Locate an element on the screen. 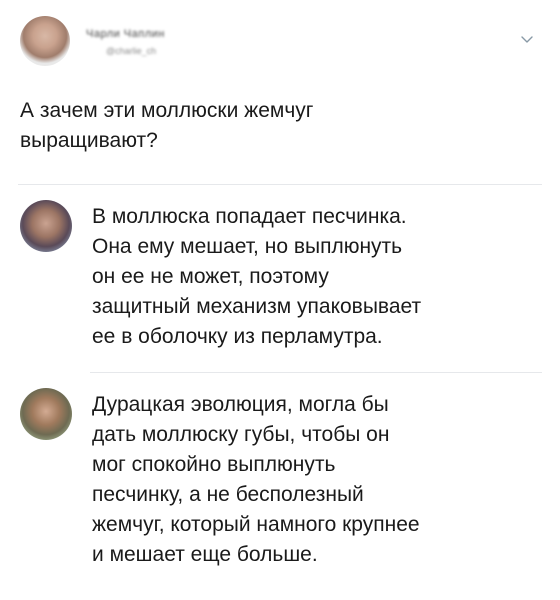 The height and width of the screenshot is (600, 560). post-header: Чарли Чаплин @charlie_ch is located at coordinates (280, 42).